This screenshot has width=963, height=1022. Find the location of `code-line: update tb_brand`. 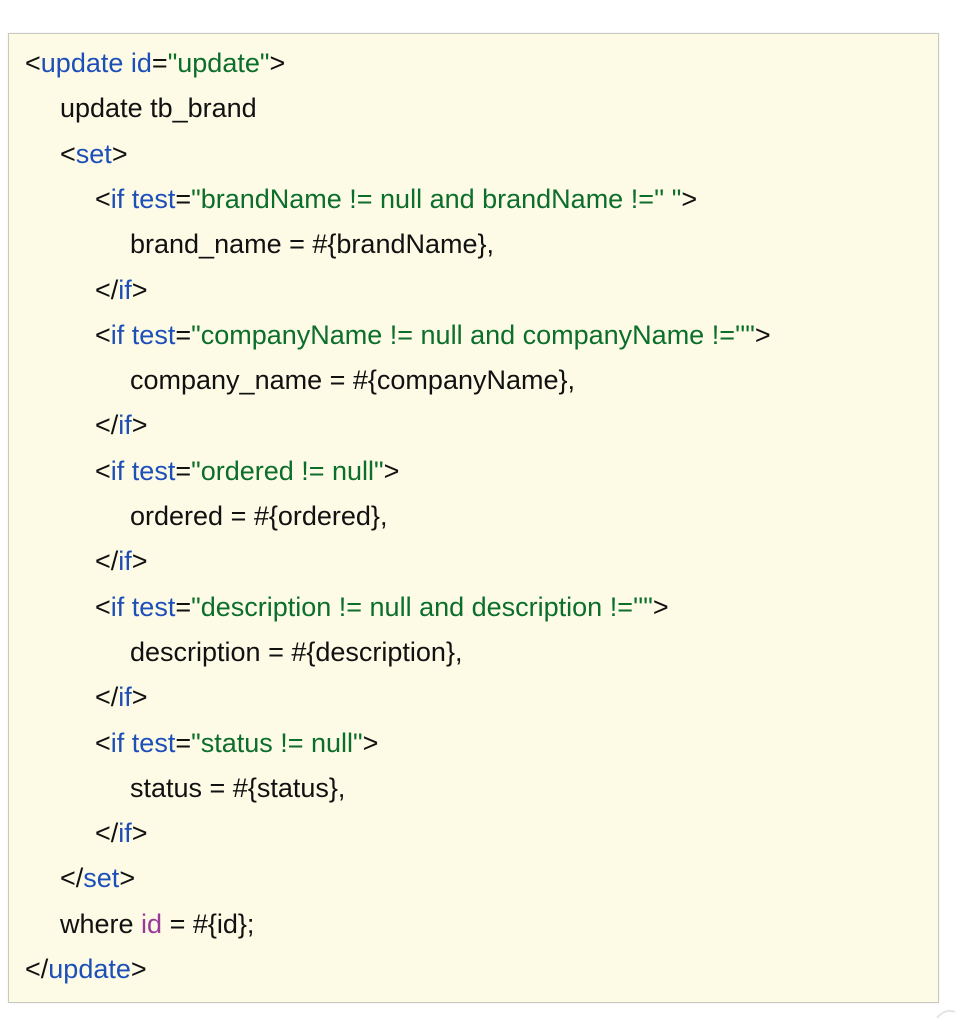

code-line: update tb_brand is located at coordinates (158, 108).